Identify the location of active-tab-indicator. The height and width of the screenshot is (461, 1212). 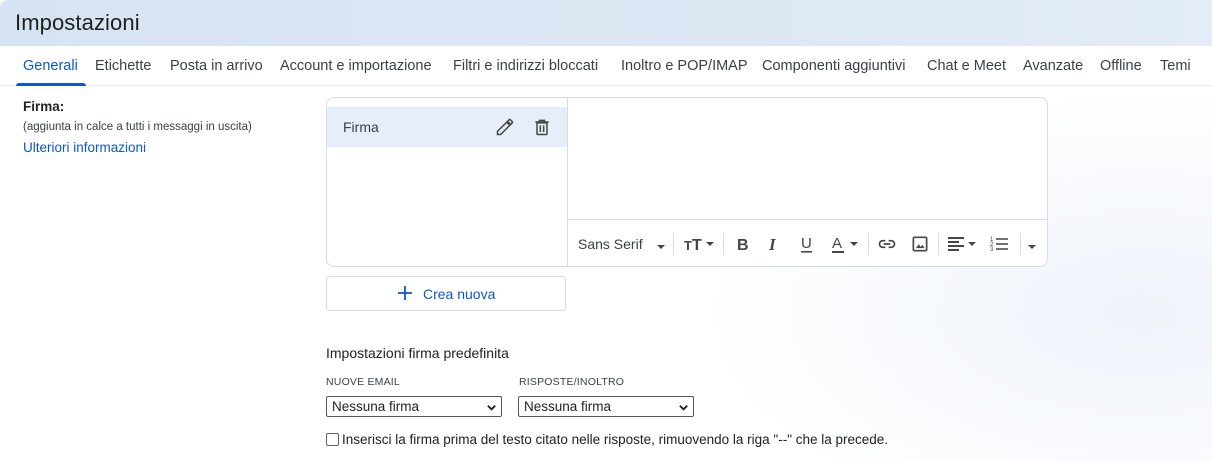
(51, 84).